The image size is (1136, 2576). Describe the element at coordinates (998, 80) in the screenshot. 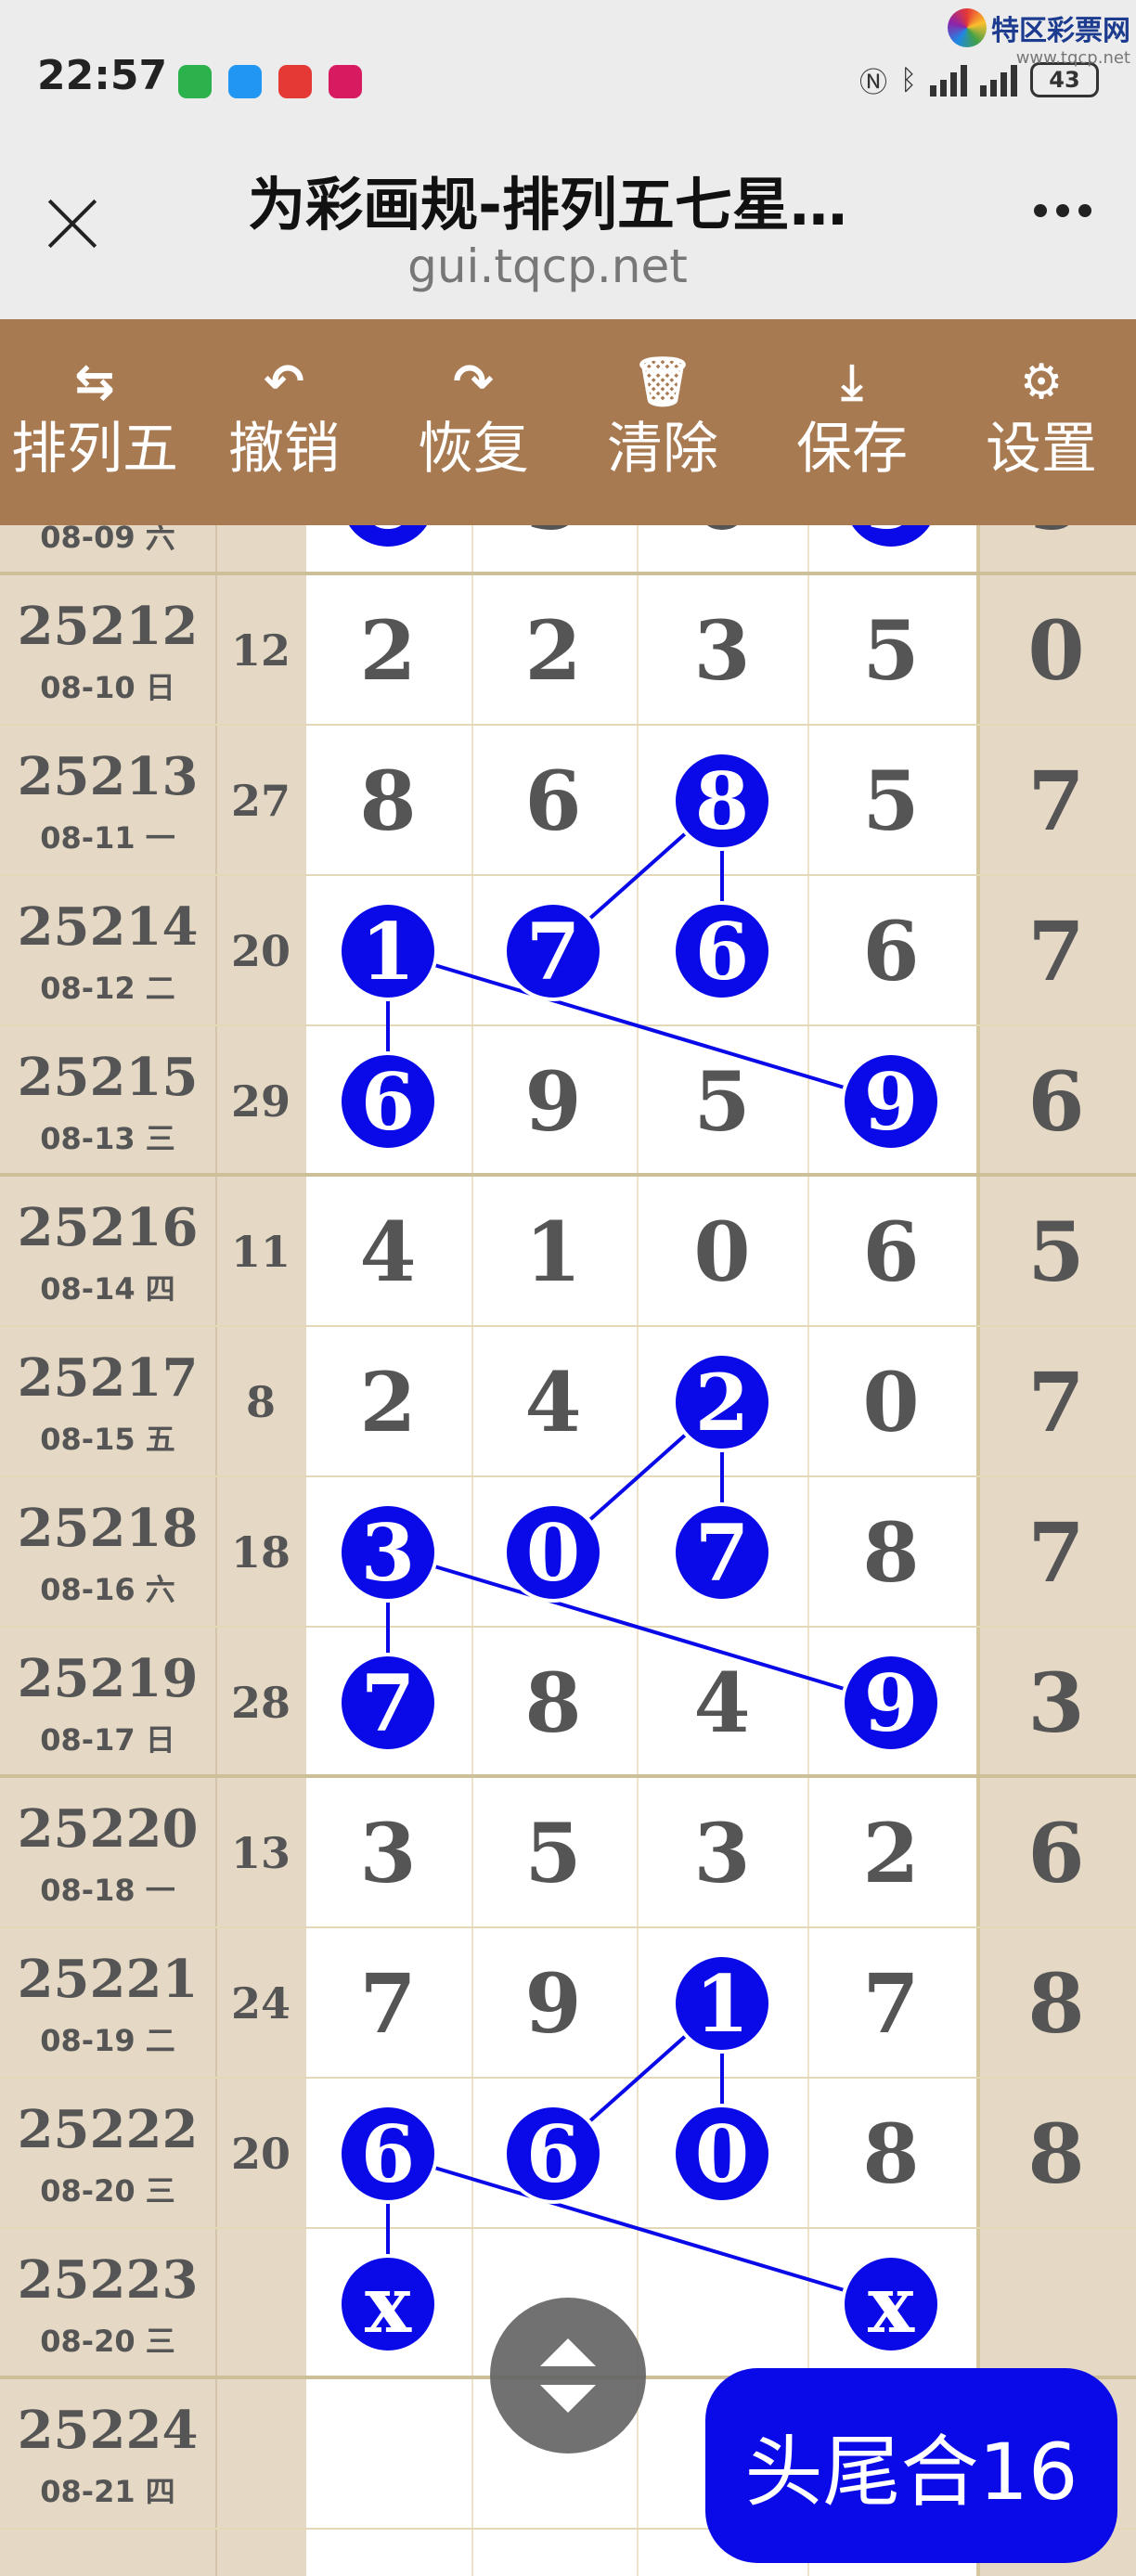

I see `signal-icon` at that location.